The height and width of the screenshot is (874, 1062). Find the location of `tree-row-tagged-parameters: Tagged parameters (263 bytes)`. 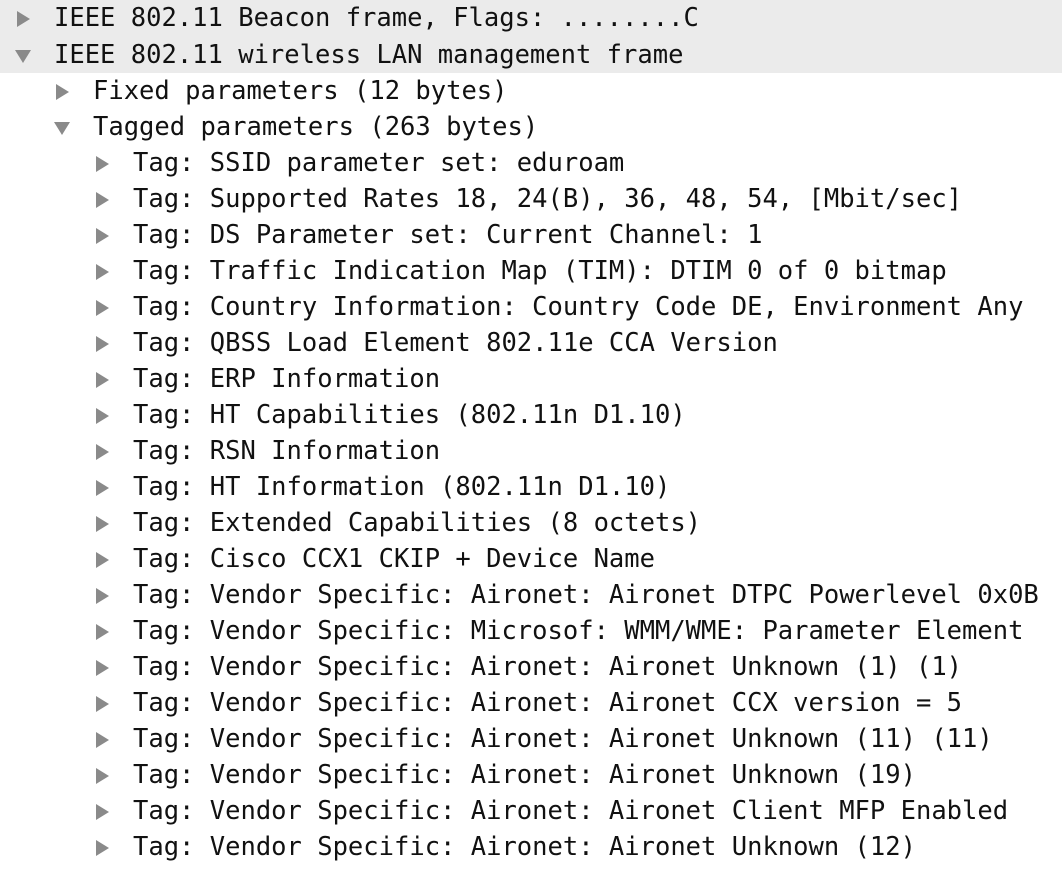

tree-row-tagged-parameters: Tagged parameters (263 bytes) is located at coordinates (531, 127).